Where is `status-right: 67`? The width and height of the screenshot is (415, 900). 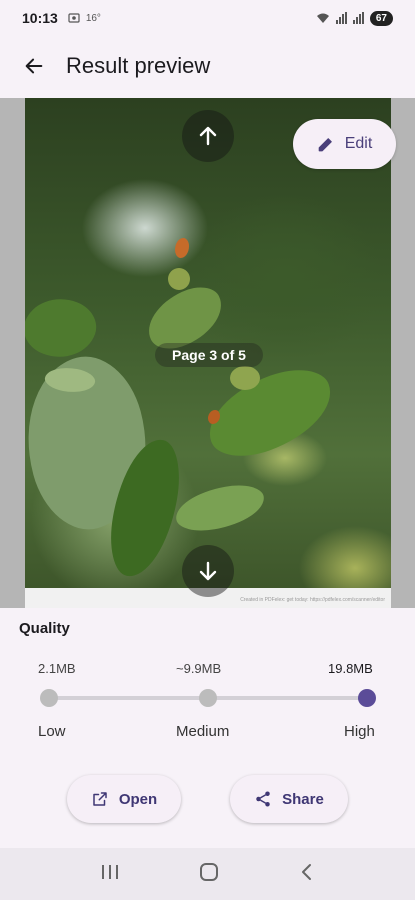
status-right: 67 is located at coordinates (354, 18).